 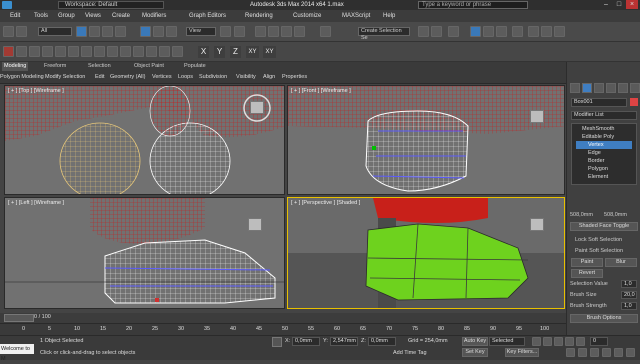 What do you see at coordinates (269, 77) in the screenshot?
I see `ribbon-align: Align` at bounding box center [269, 77].